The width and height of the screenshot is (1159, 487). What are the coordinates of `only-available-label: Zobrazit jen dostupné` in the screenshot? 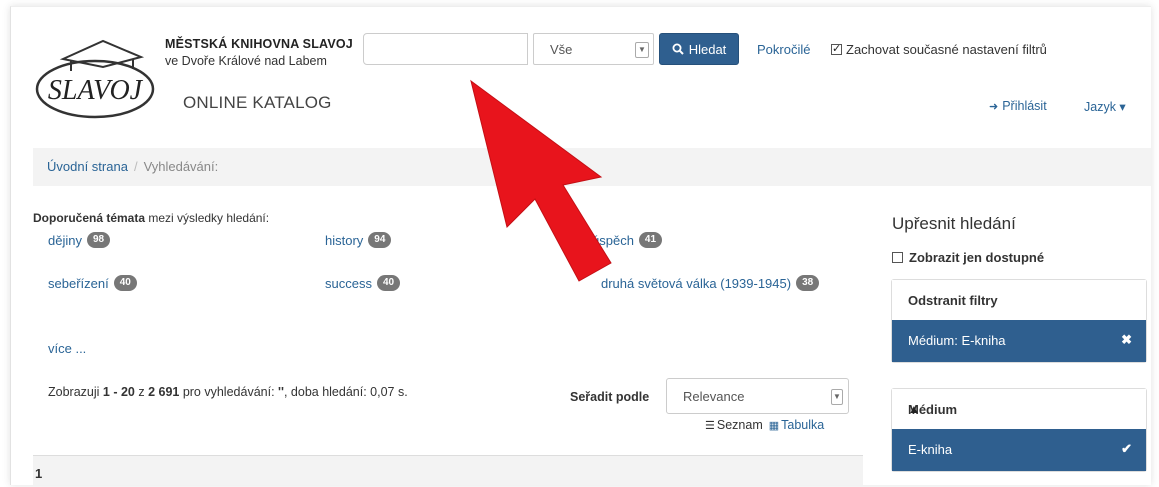 It's located at (977, 257).